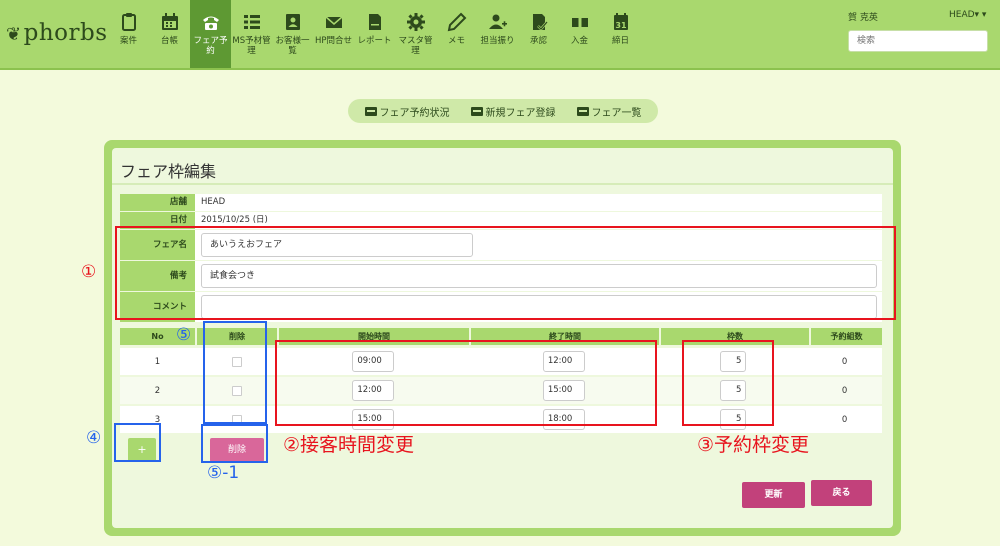 The image size is (1000, 546). What do you see at coordinates (616, 113) in the screenshot?
I see `subnav-label: フェア一覧` at bounding box center [616, 113].